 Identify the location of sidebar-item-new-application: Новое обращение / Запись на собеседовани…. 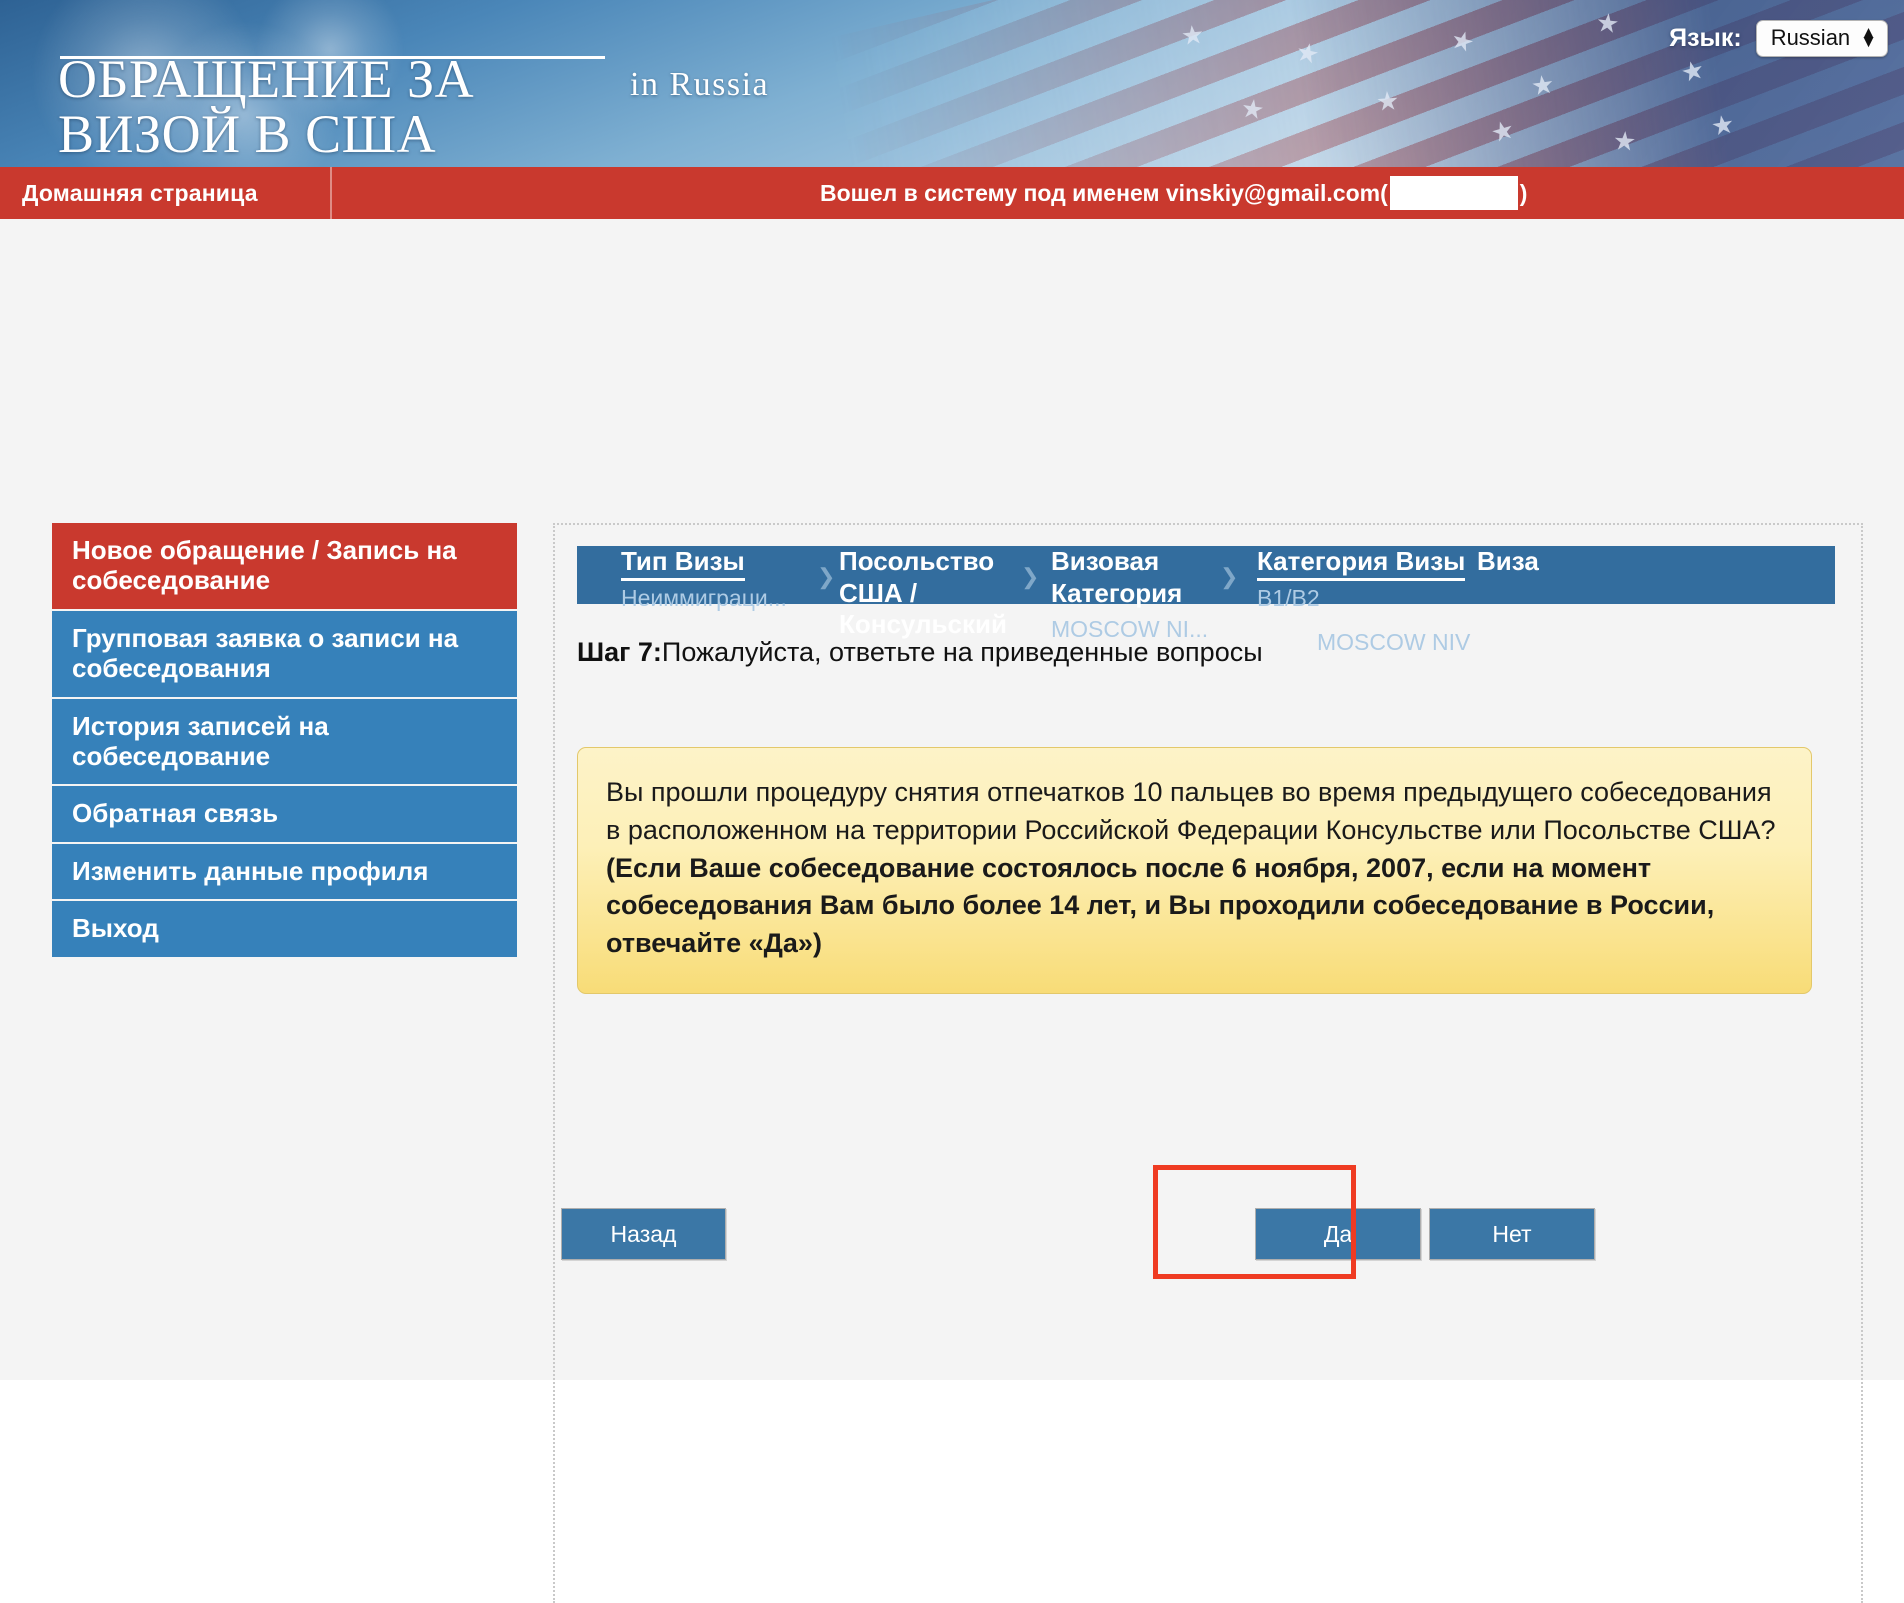
(284, 567).